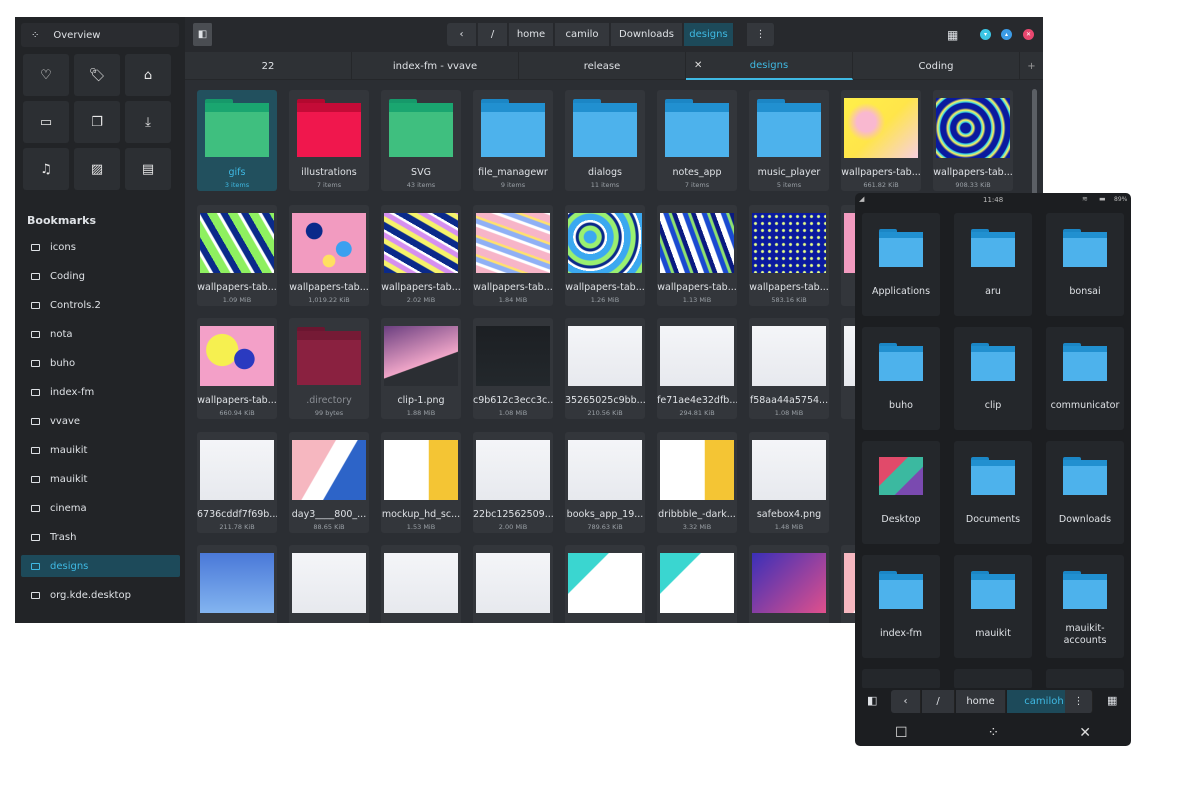 Image resolution: width=1200 pixels, height=794 pixels. I want to click on documents-place-button: ❐, so click(97, 122).